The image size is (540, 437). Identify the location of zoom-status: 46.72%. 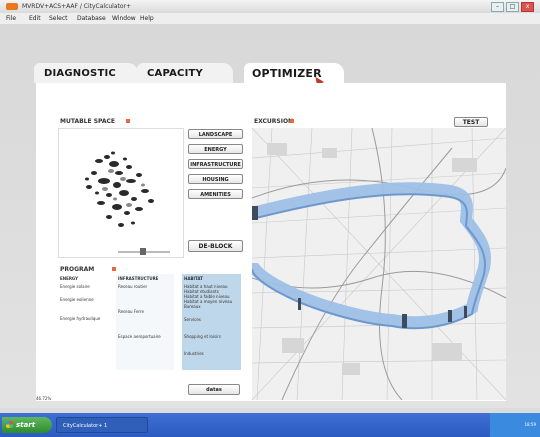
(44, 398).